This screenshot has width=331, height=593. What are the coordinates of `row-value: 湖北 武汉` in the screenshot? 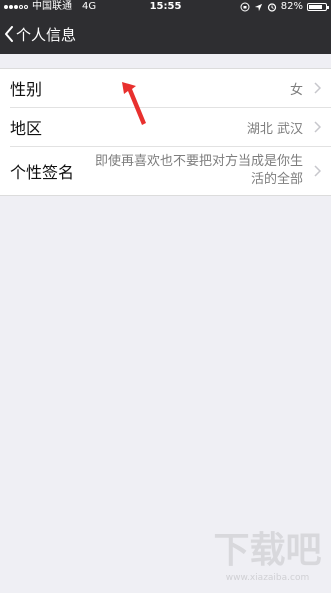 It's located at (274, 129).